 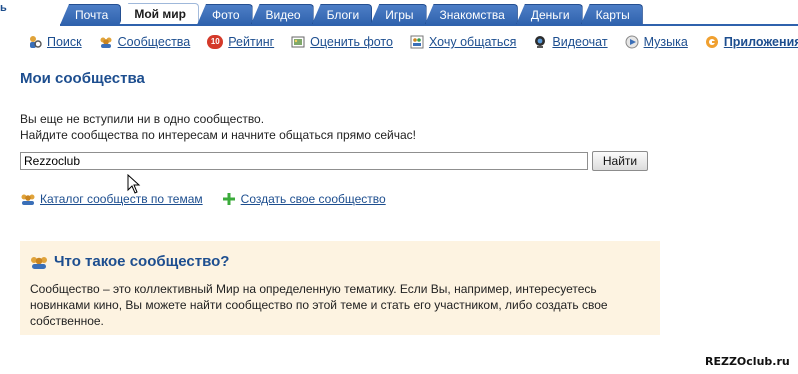 What do you see at coordinates (342, 14) in the screenshot?
I see `tab-blogs: Блоги` at bounding box center [342, 14].